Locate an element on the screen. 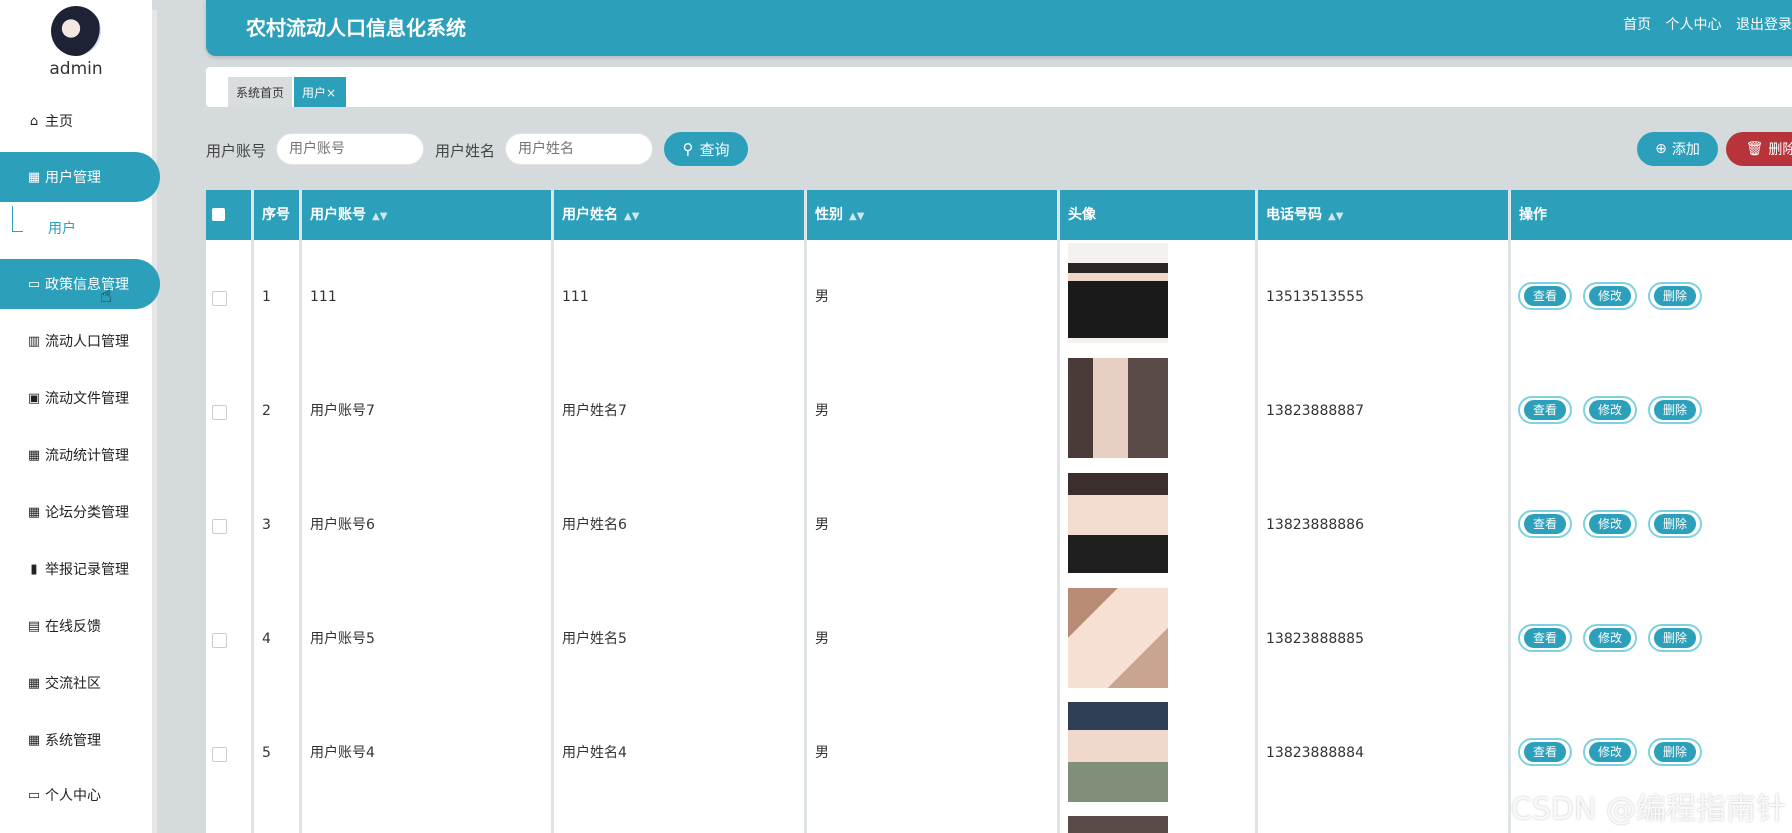 Image resolution: width=1792 pixels, height=833 pixels. trash-icon: 🗑 is located at coordinates (1754, 149).